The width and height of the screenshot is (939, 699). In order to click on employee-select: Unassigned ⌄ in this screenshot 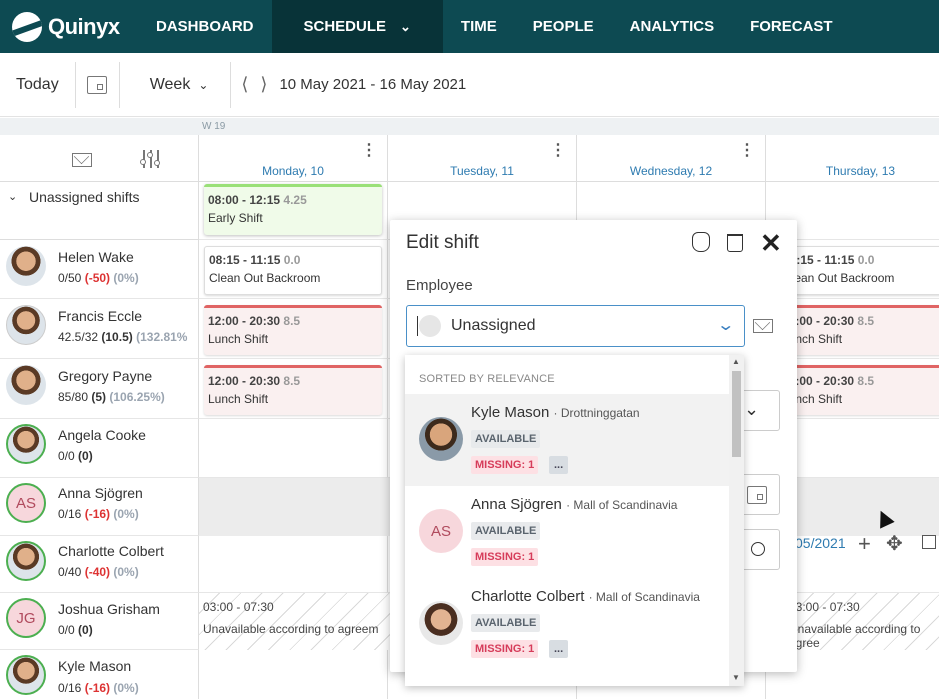, I will do `click(575, 326)`.